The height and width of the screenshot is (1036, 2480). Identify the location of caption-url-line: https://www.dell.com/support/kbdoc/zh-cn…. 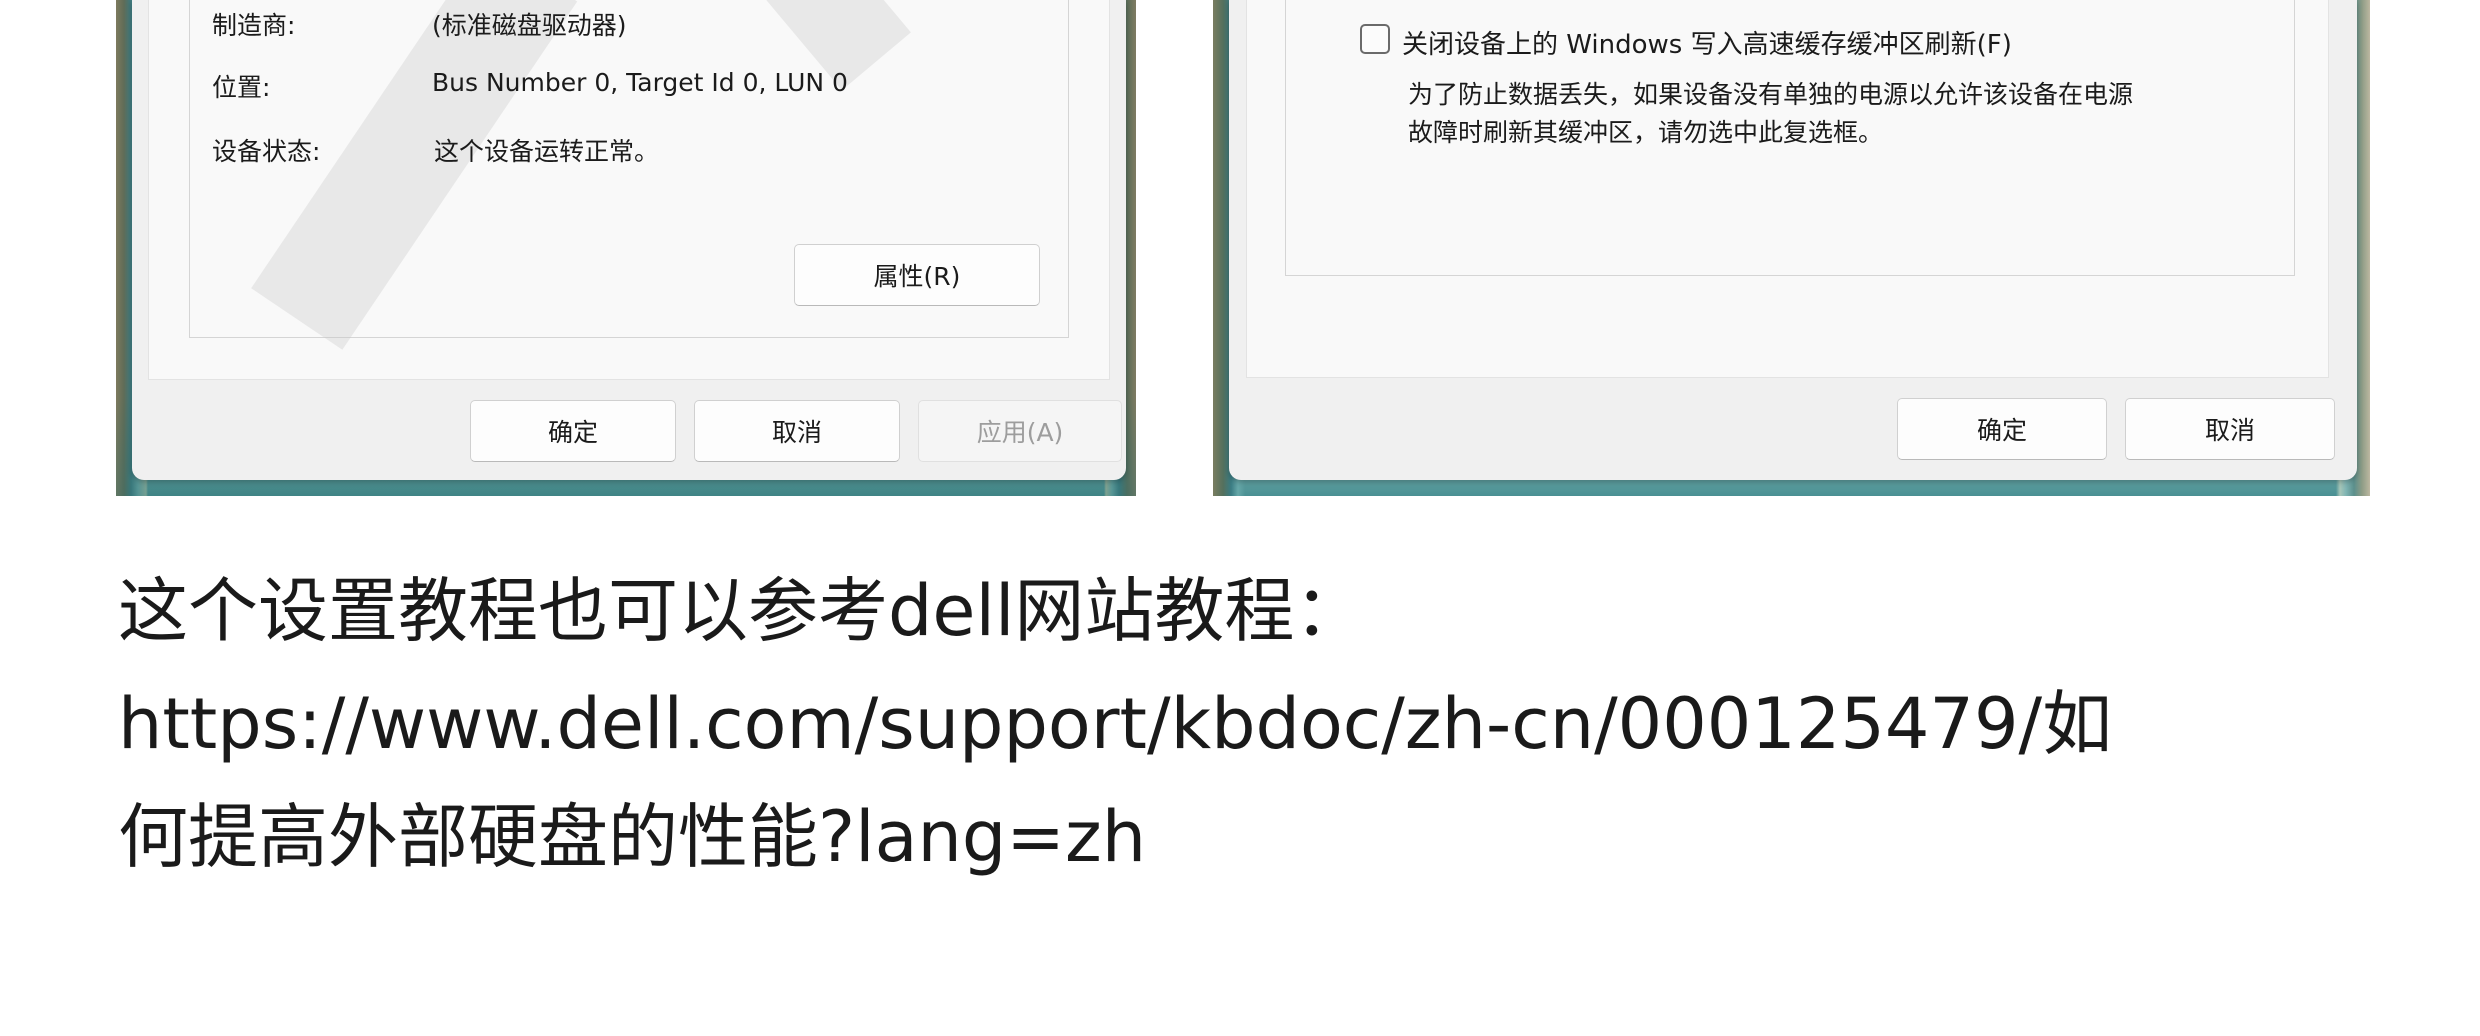
(1288, 724).